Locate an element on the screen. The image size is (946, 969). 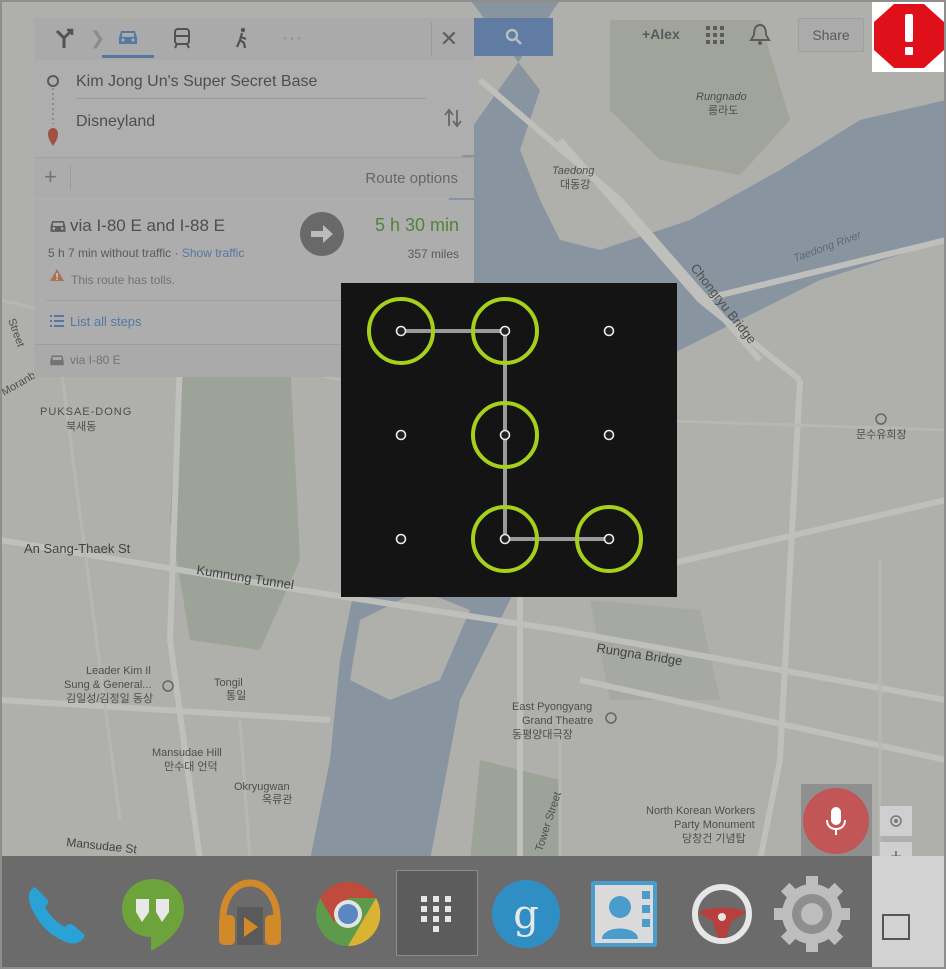
voice-search-panel is located at coordinates (836, 820).